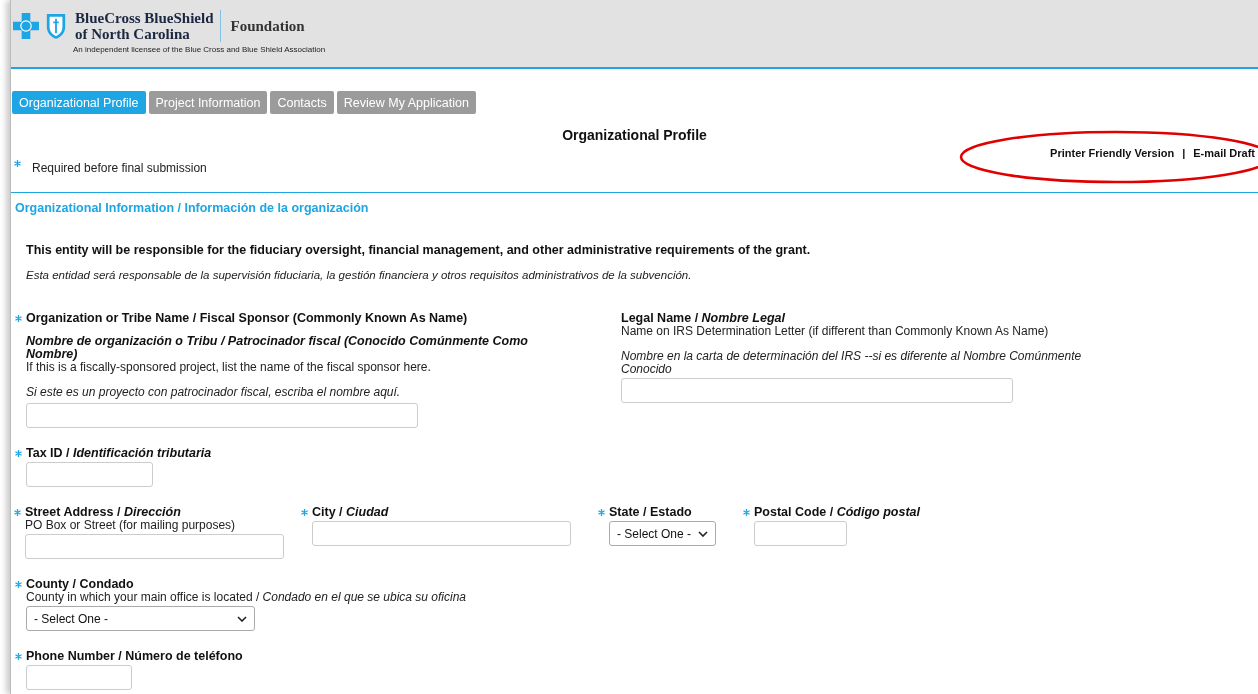 This screenshot has width=1258, height=694. Describe the element at coordinates (419, 250) in the screenshot. I see `intro-text: This entity will be responsible for the fiduciary oversight, financial management, and other administrative requirements of the grant.` at that location.